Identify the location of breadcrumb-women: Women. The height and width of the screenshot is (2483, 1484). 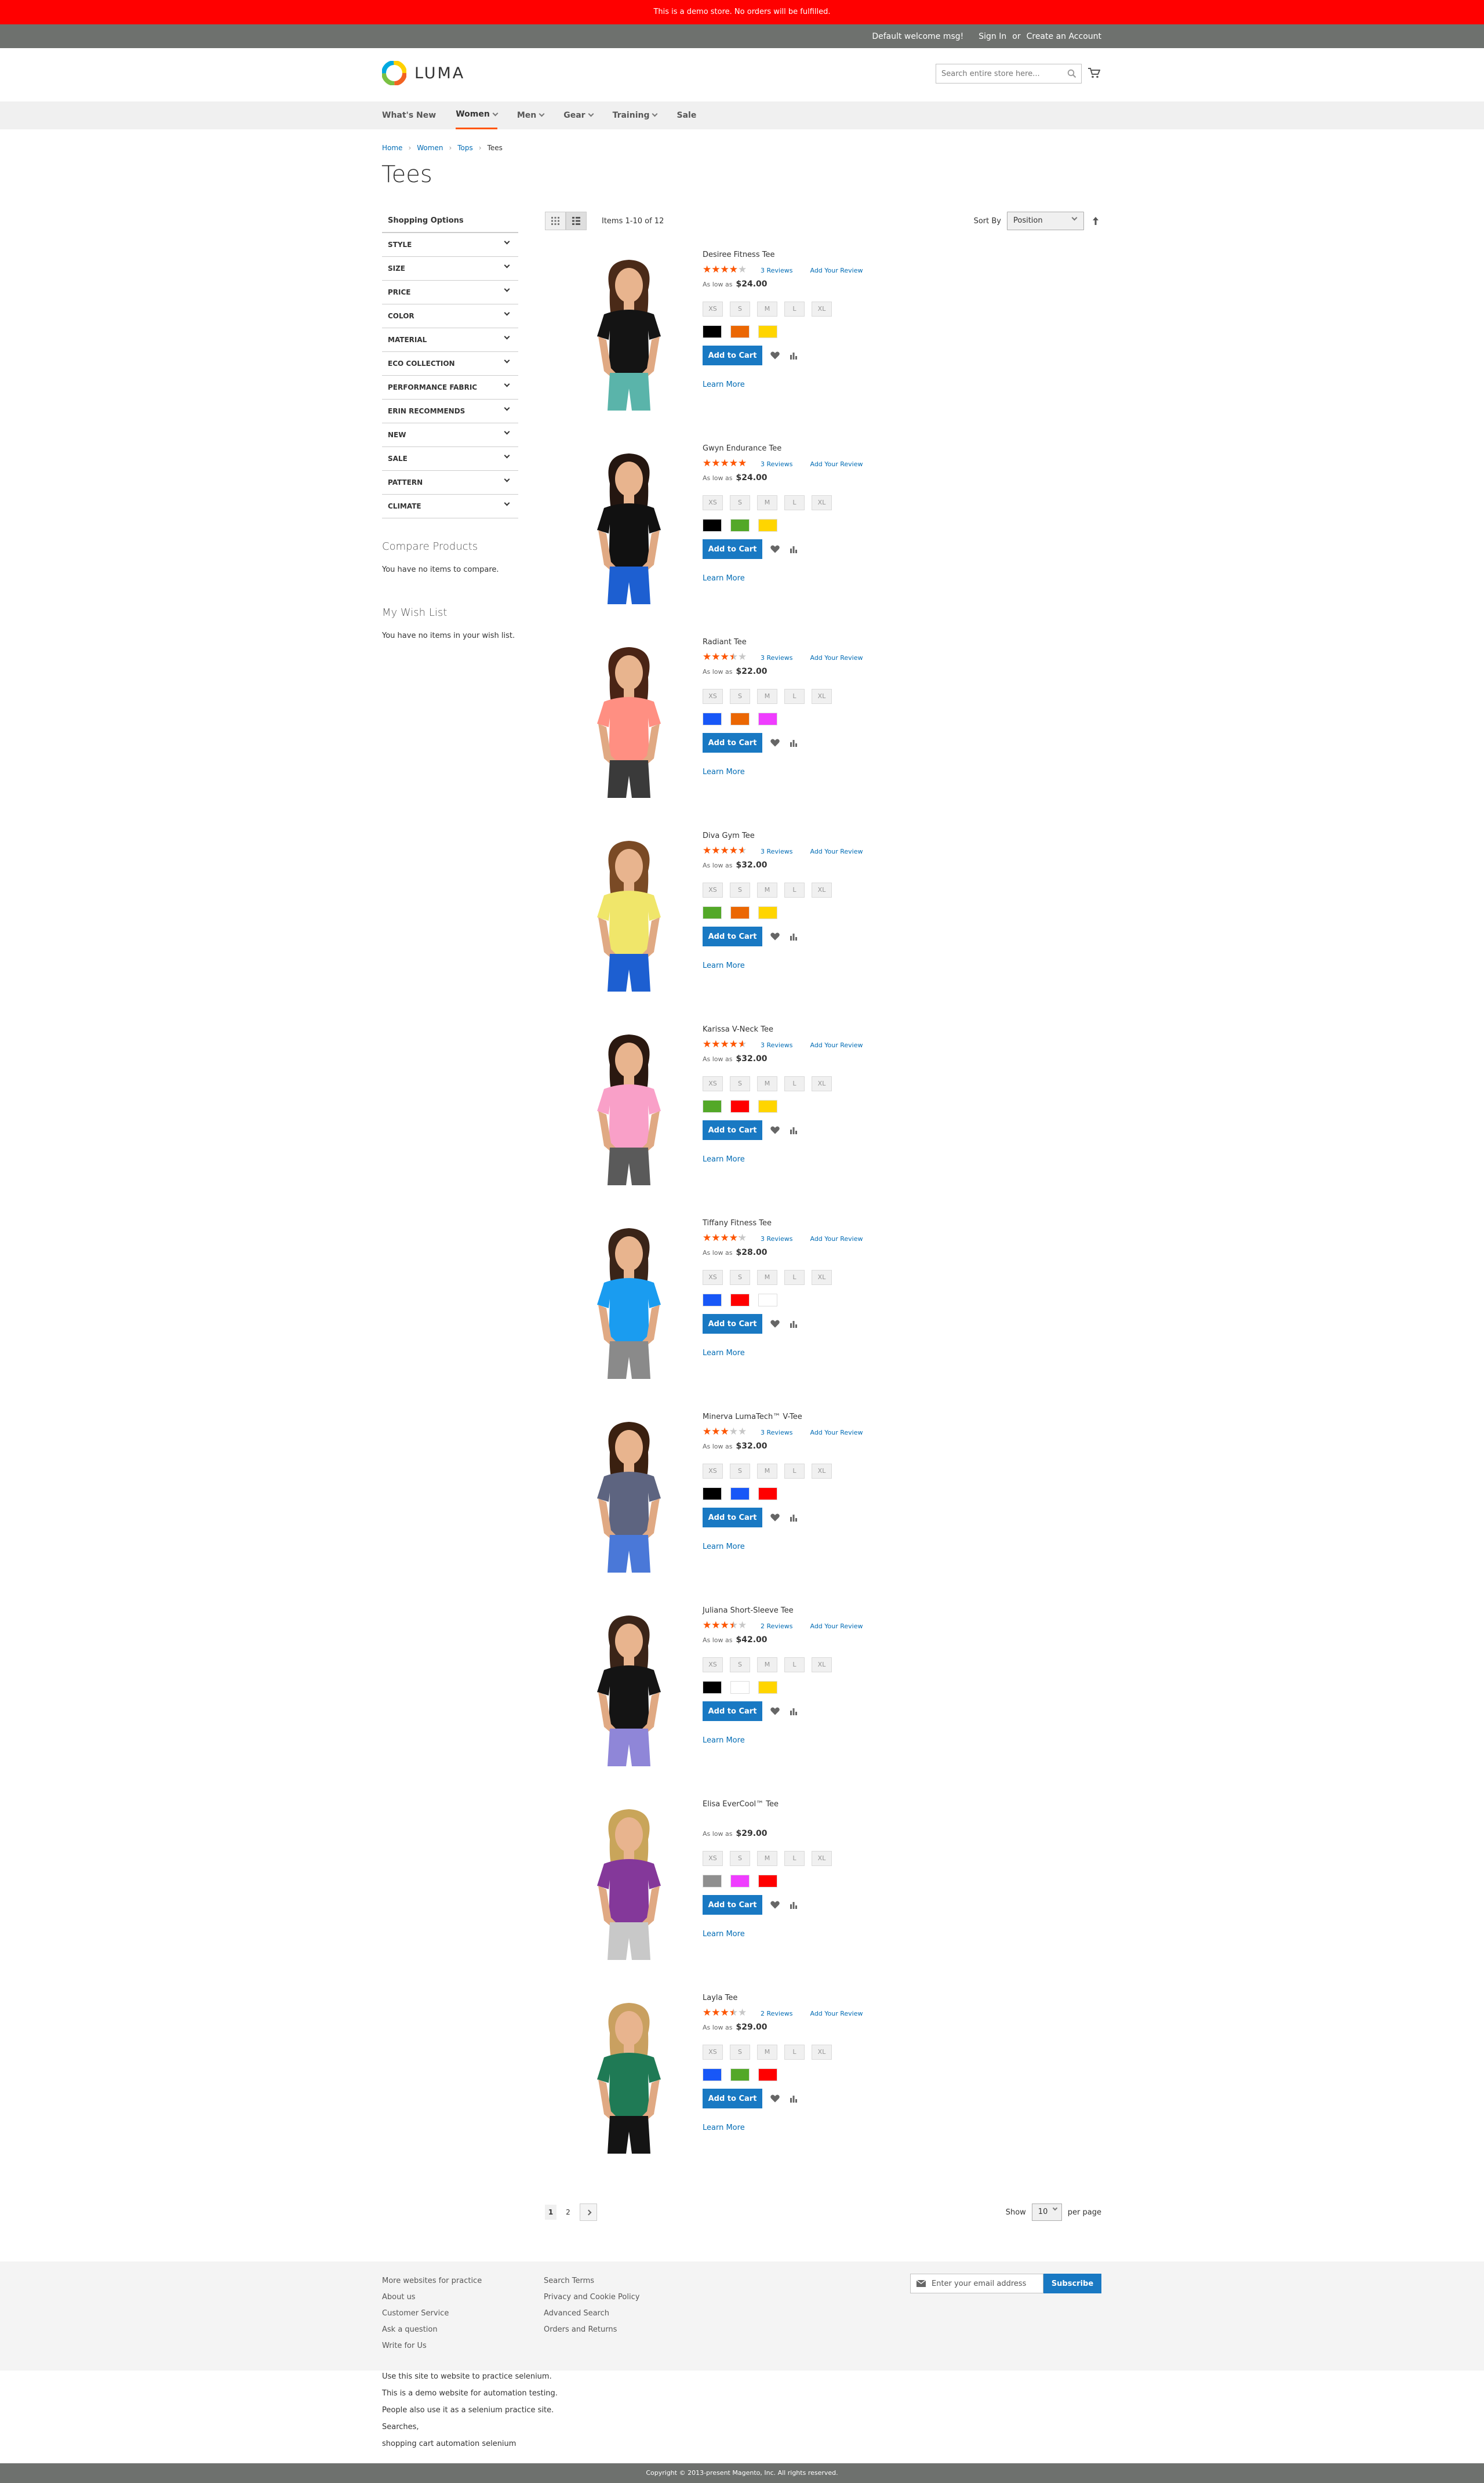
(430, 148).